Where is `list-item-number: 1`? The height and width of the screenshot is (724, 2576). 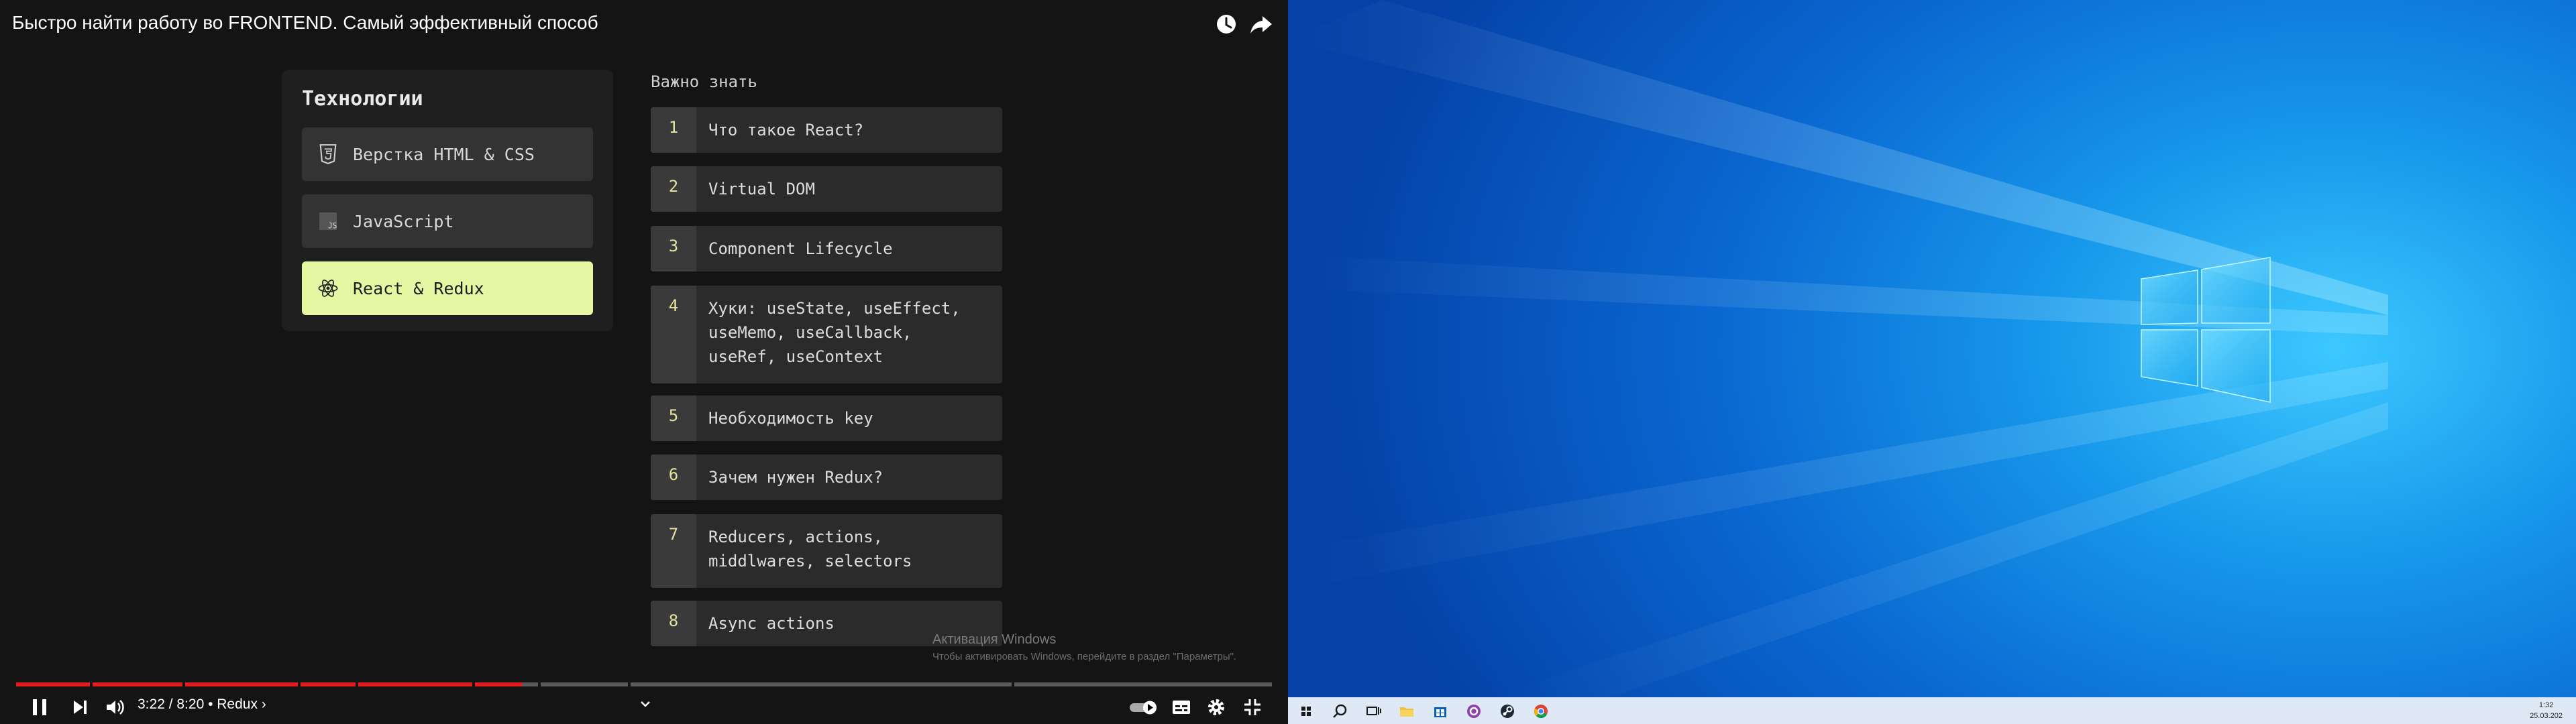
list-item-number: 1 is located at coordinates (673, 130).